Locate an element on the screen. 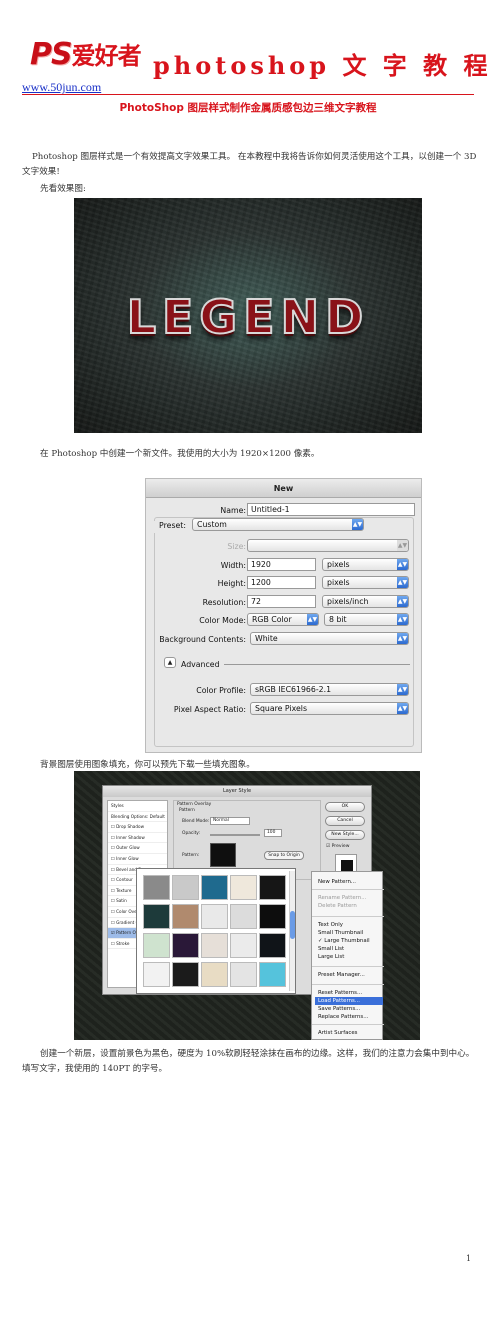 The image size is (496, 1320). resolution-field: 72 is located at coordinates (281, 601).